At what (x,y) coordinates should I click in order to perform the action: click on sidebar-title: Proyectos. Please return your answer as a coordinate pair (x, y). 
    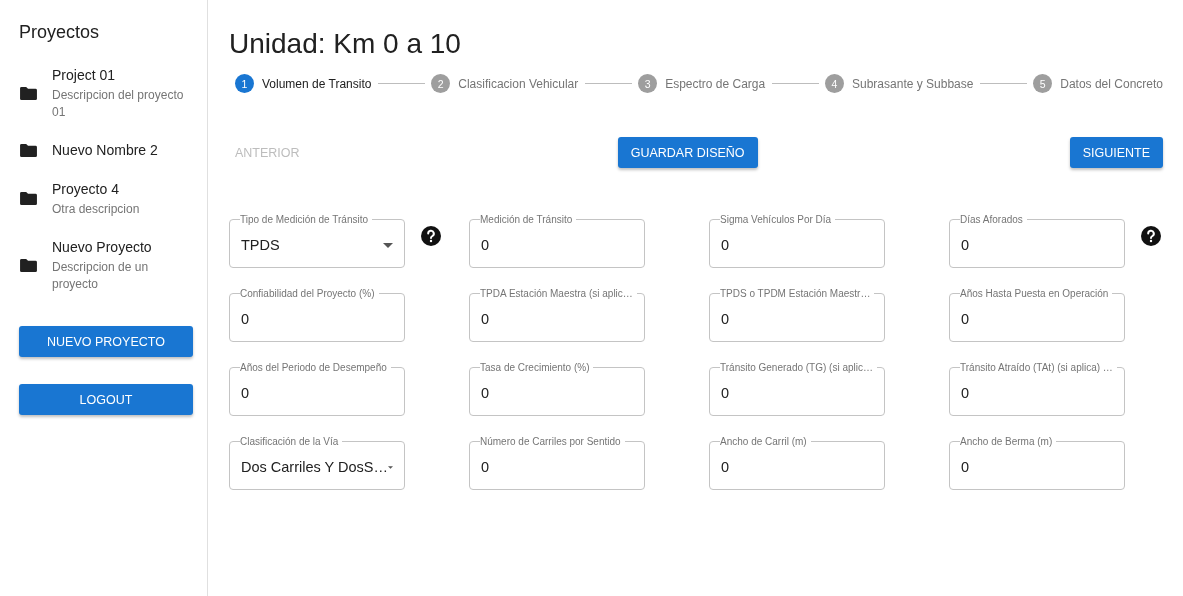
    Looking at the image, I should click on (60, 32).